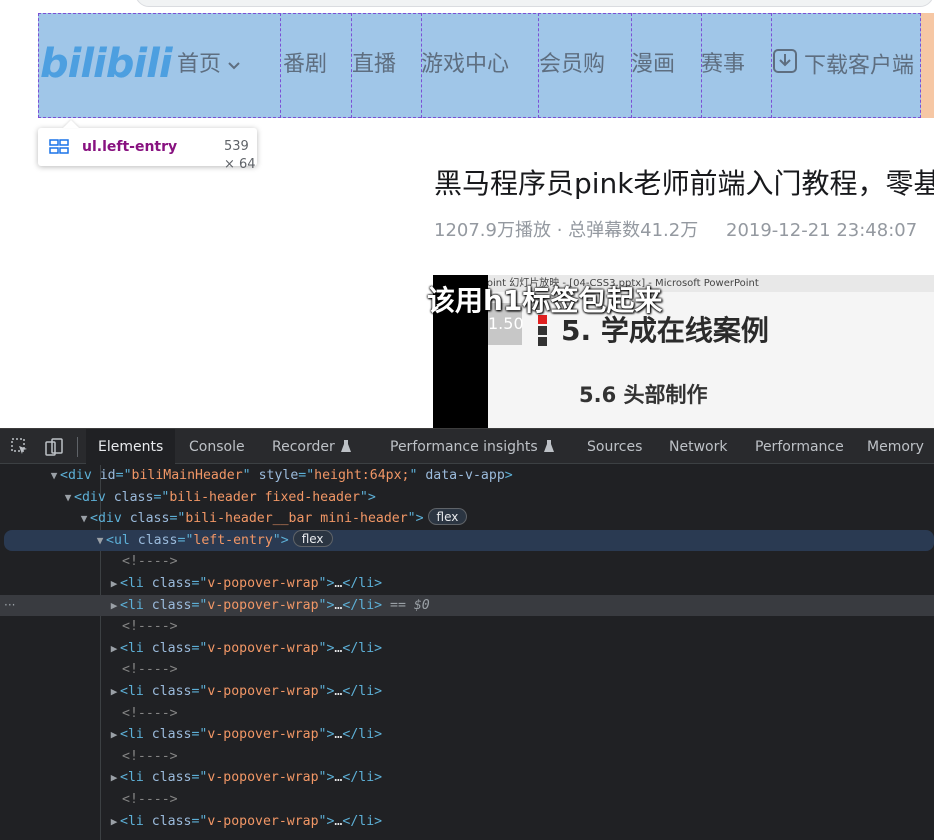 The height and width of the screenshot is (840, 934). I want to click on nav-item-label: 直播, so click(374, 64).